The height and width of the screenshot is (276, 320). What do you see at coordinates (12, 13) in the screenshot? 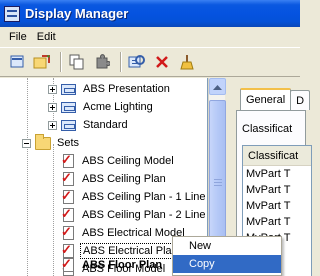
I see `app-icon` at bounding box center [12, 13].